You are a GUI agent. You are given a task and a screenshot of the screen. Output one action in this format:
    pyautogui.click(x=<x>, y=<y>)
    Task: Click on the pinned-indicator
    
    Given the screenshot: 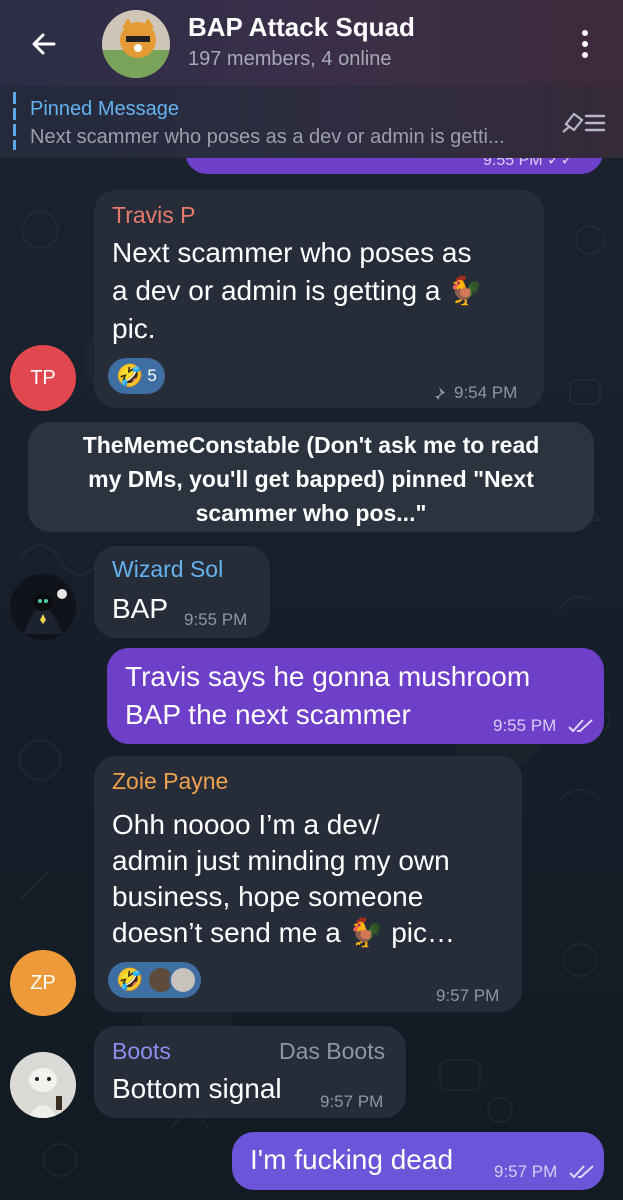 What is the action you would take?
    pyautogui.click(x=14, y=121)
    